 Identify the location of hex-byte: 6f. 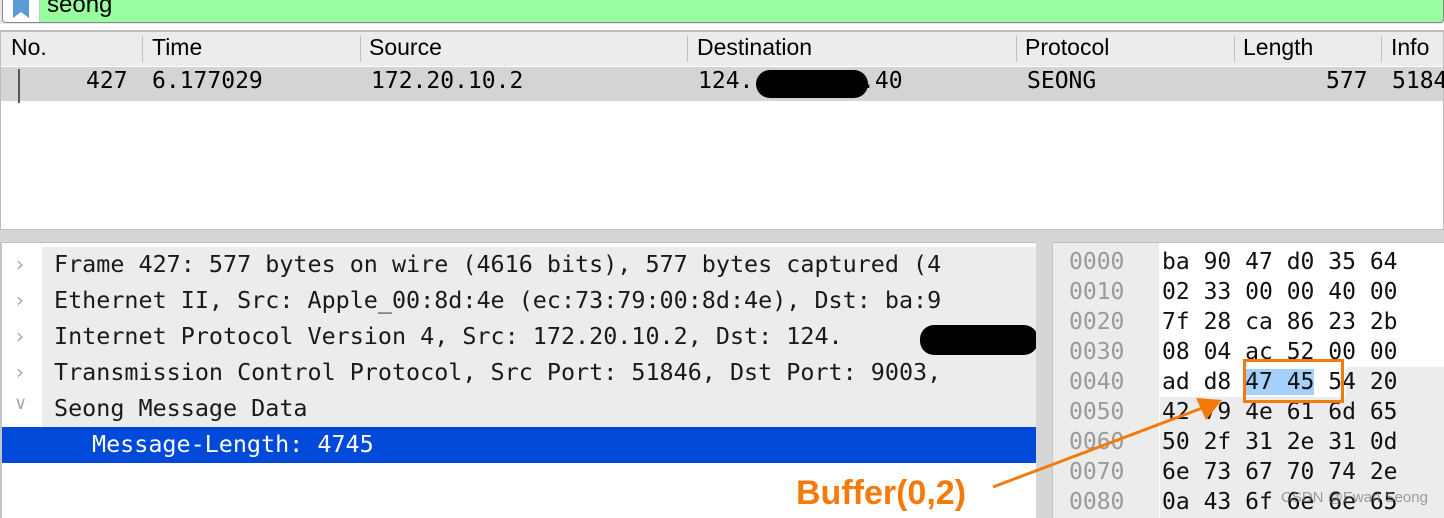
(1259, 502).